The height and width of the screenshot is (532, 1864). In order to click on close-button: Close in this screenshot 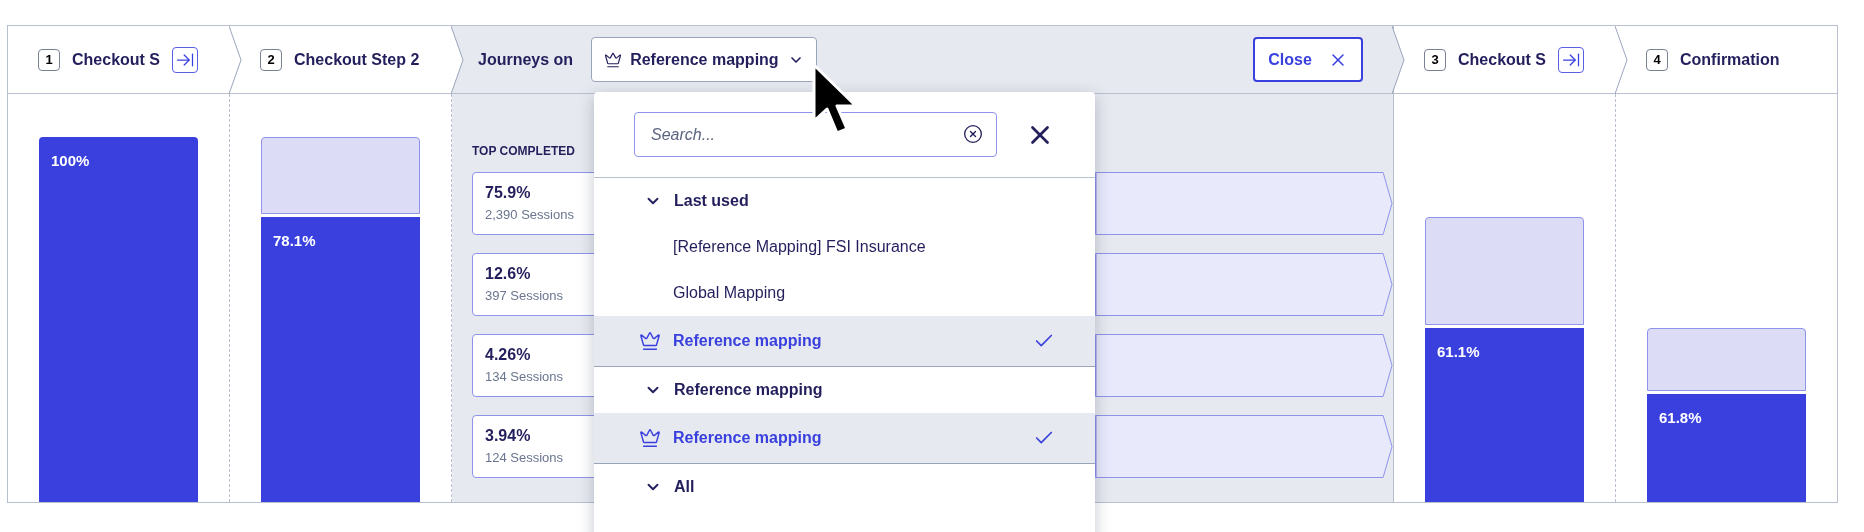, I will do `click(1308, 59)`.